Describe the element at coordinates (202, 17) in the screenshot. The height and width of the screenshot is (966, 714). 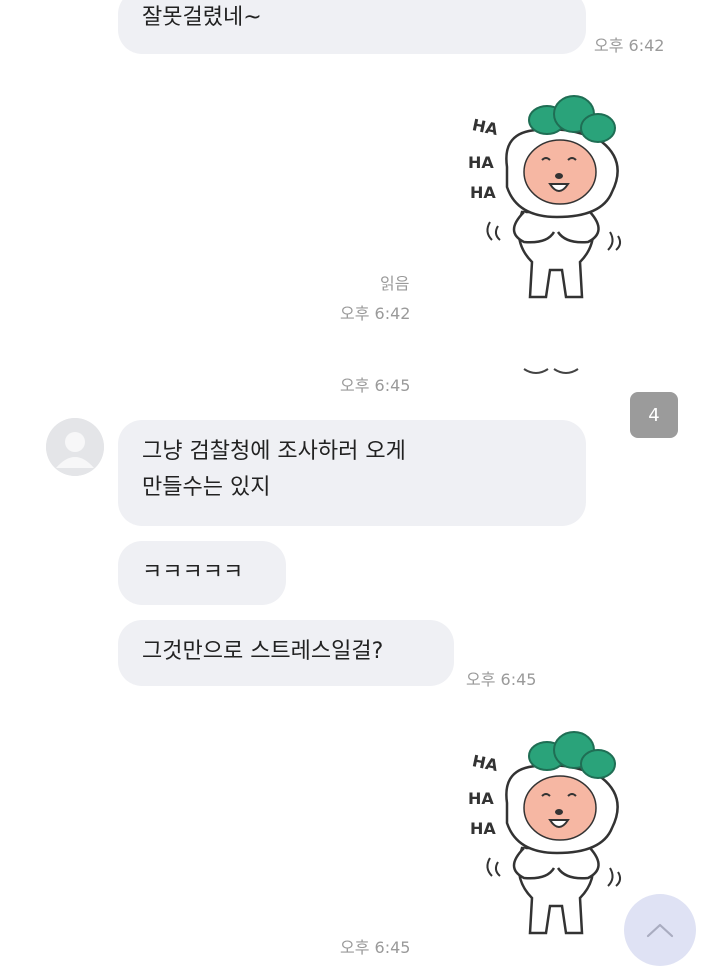
I see `message-text: 잘못걸렸네~` at that location.